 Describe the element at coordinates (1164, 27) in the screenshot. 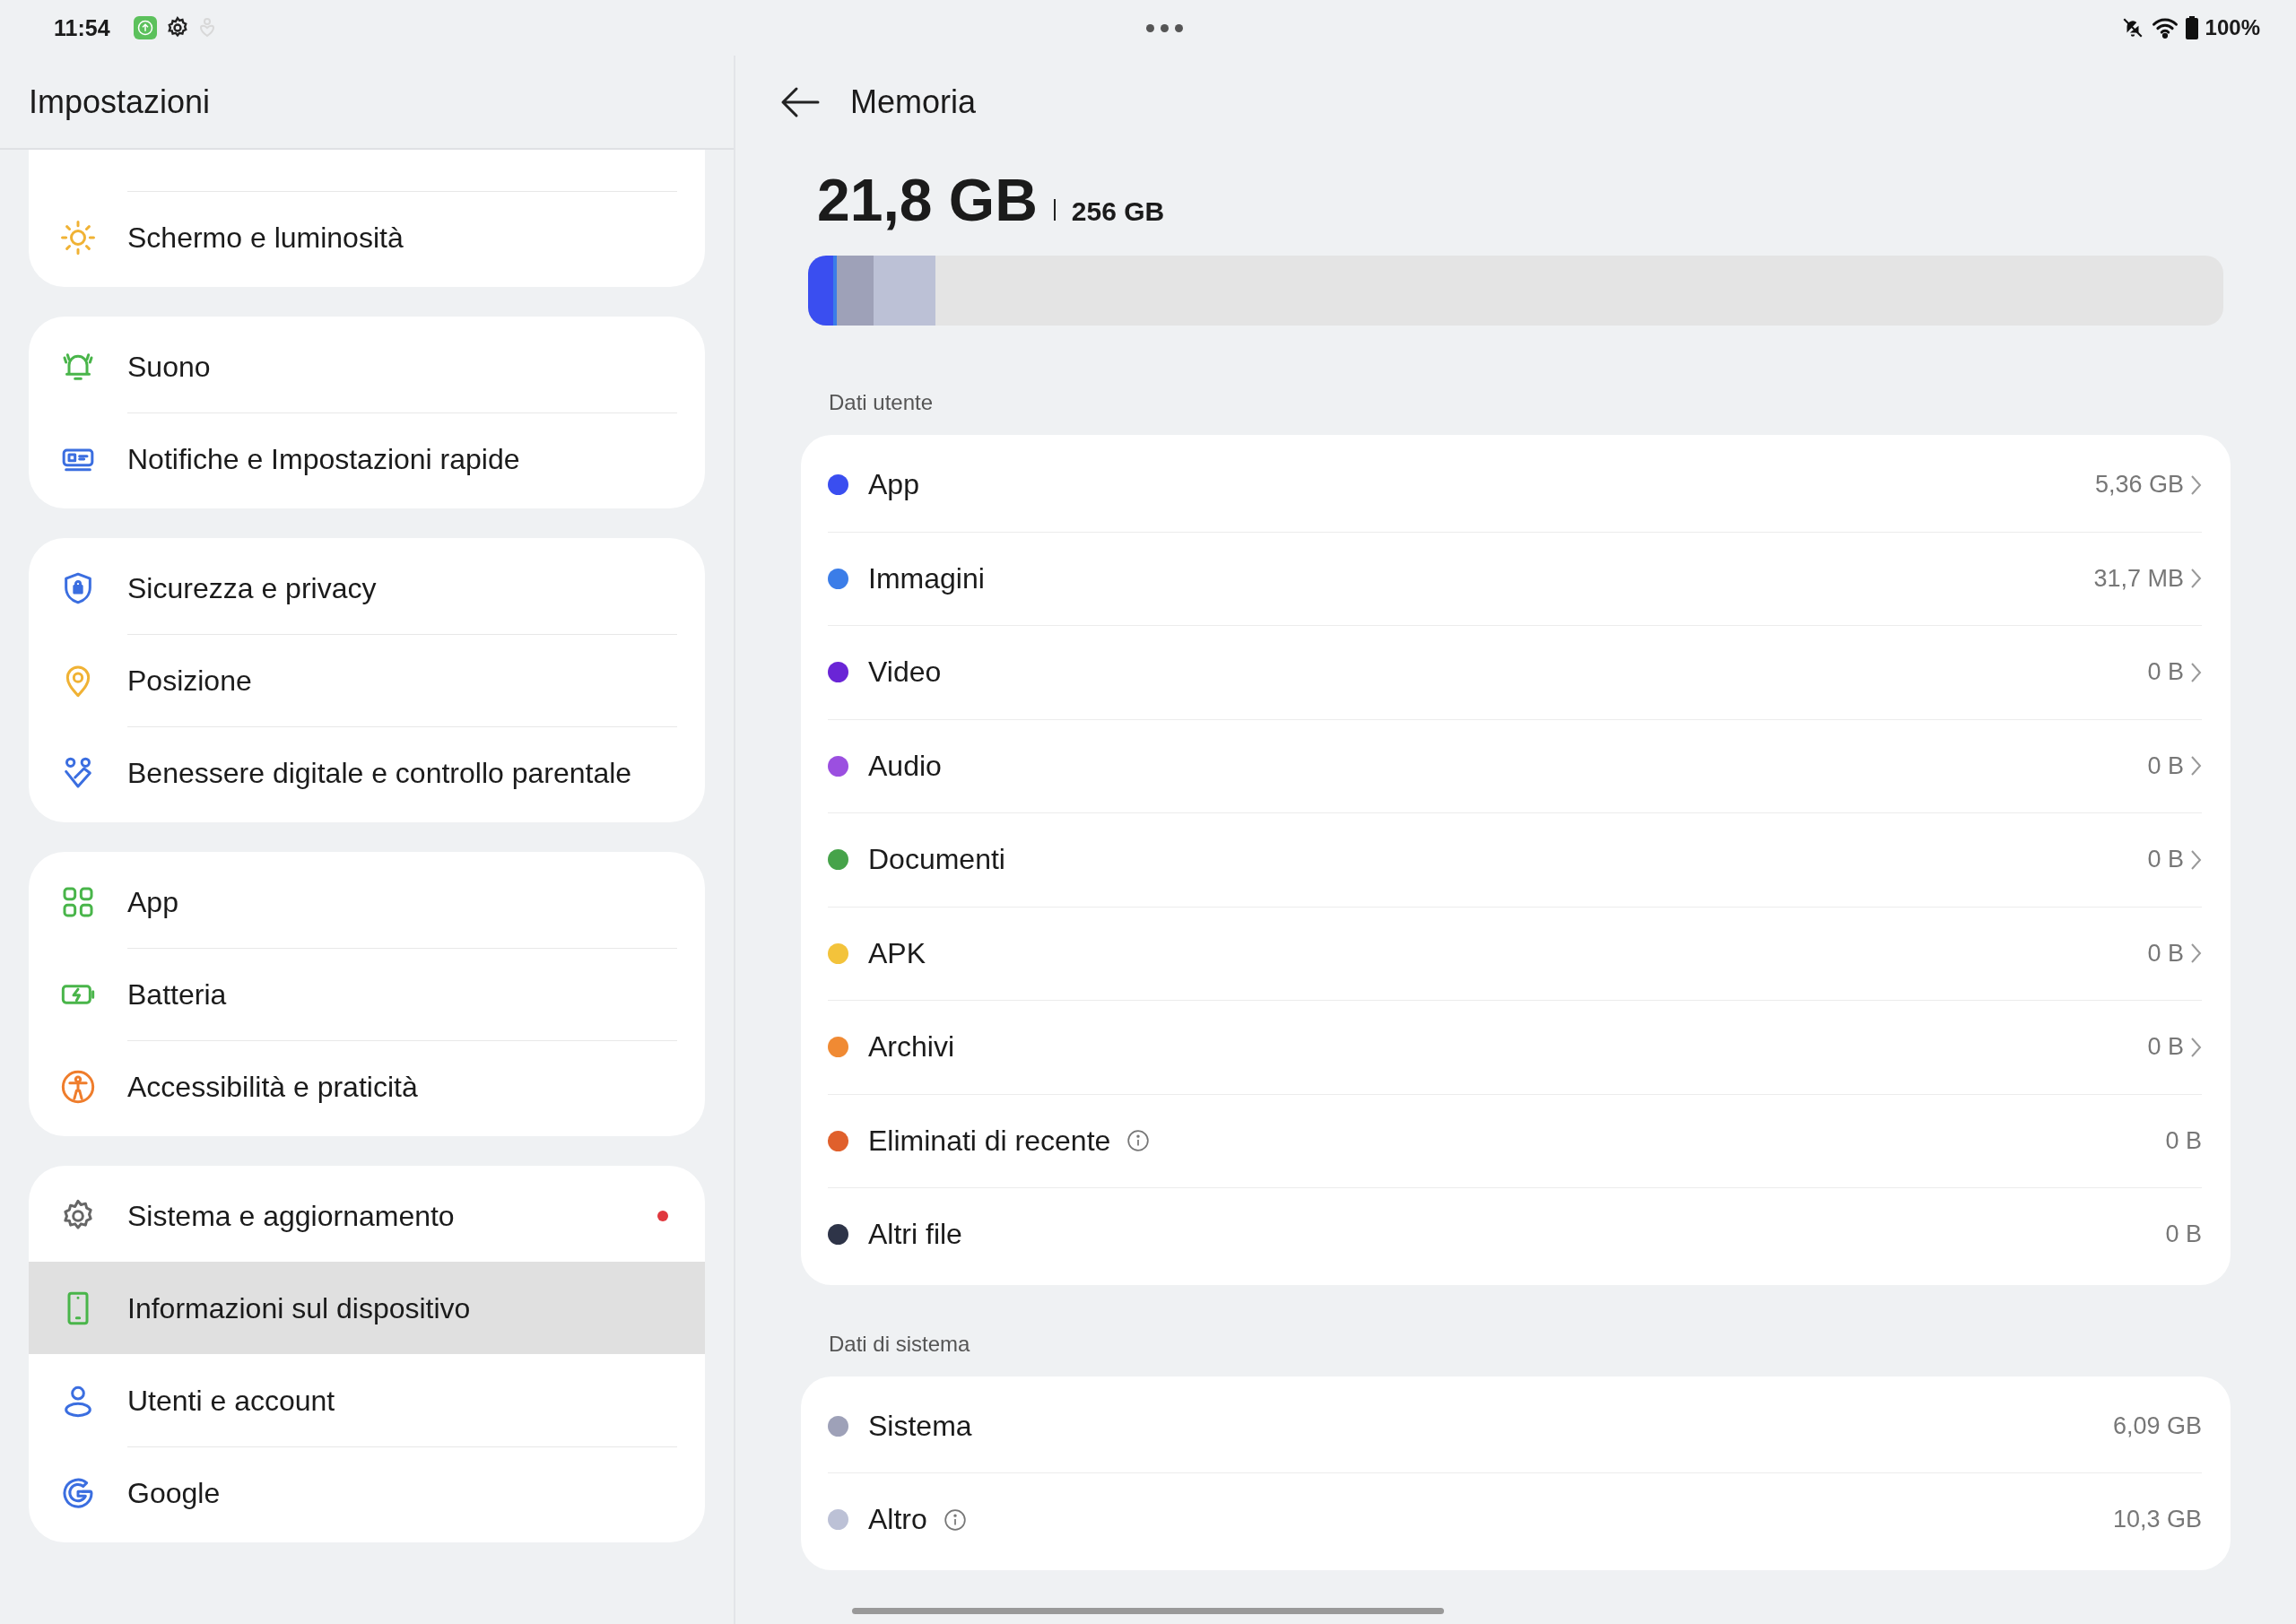

I see `more-icon` at that location.